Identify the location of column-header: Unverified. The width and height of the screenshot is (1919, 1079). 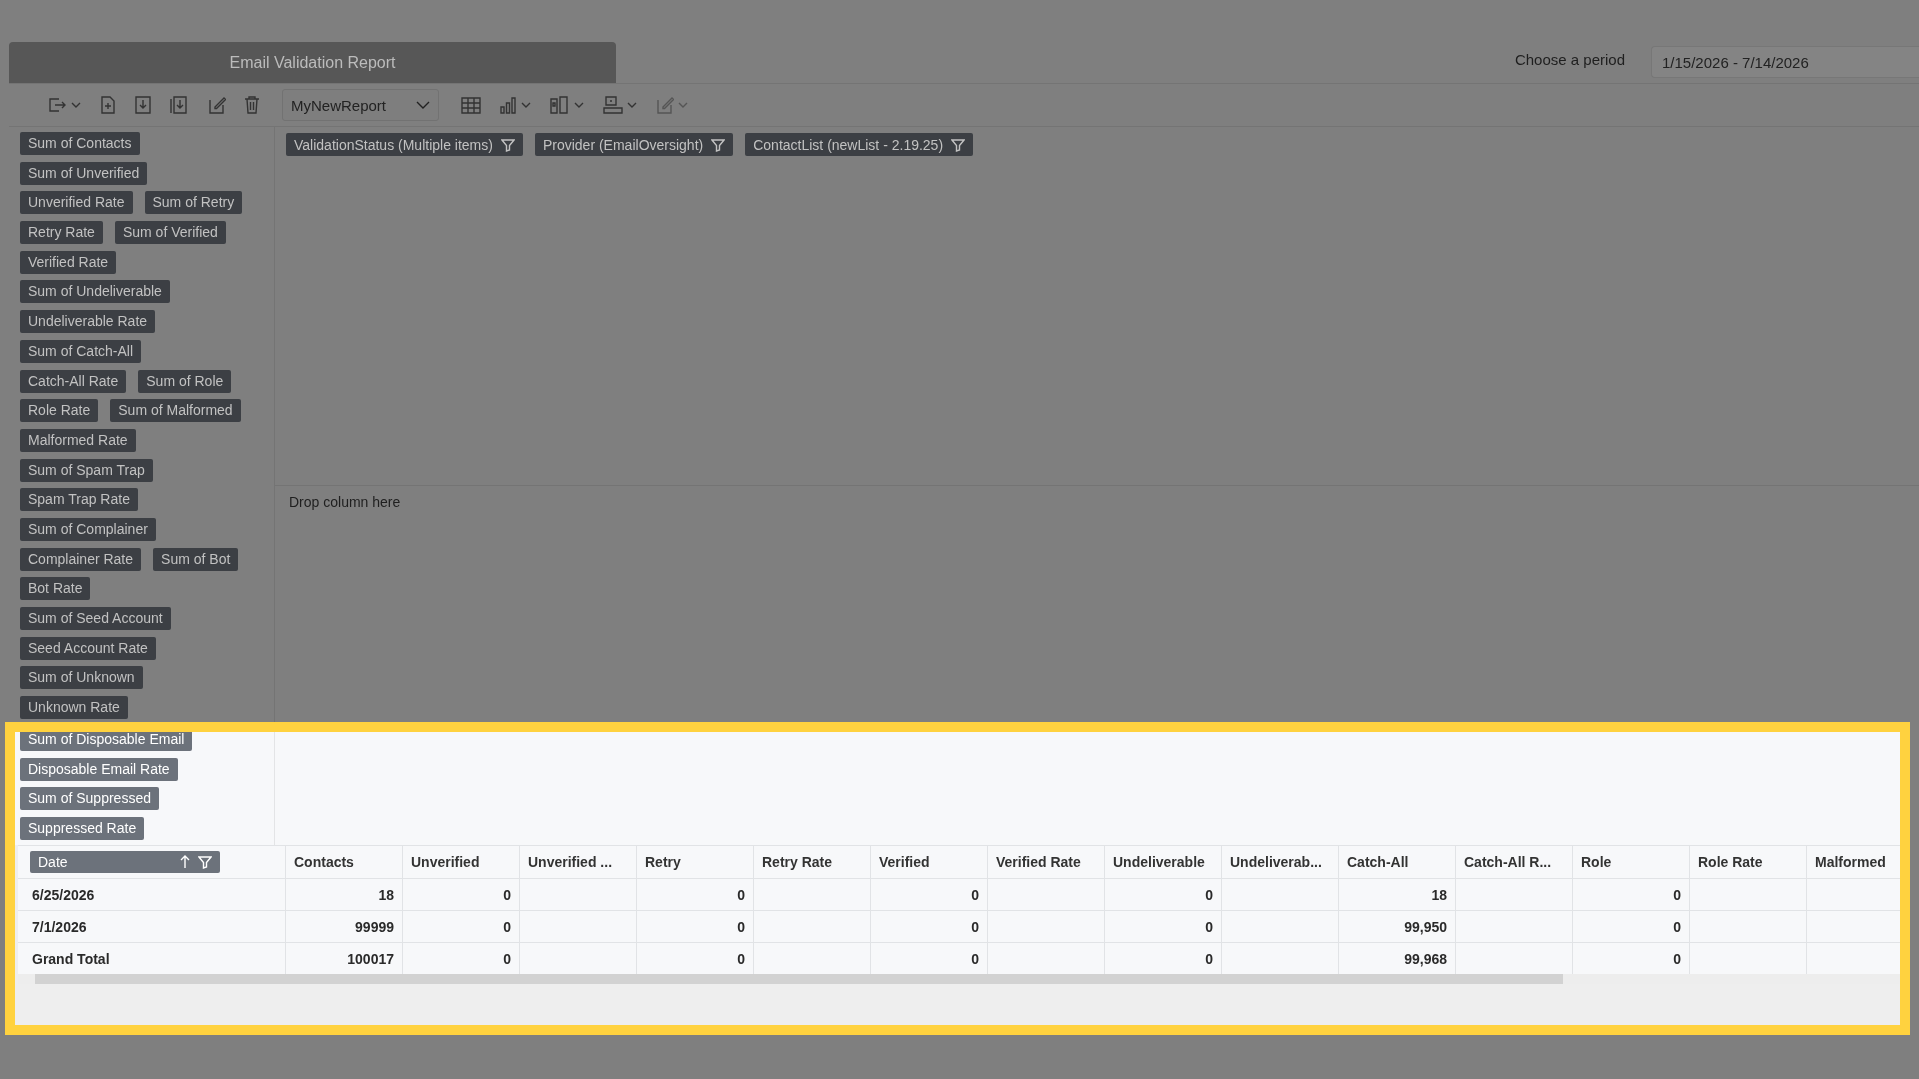
(461, 861).